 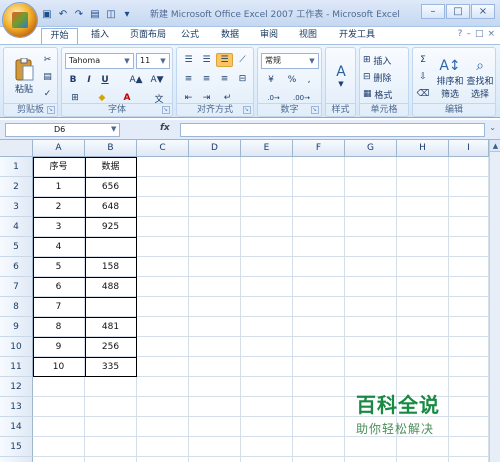 What do you see at coordinates (469, 327) in the screenshot?
I see `cell-i9` at bounding box center [469, 327].